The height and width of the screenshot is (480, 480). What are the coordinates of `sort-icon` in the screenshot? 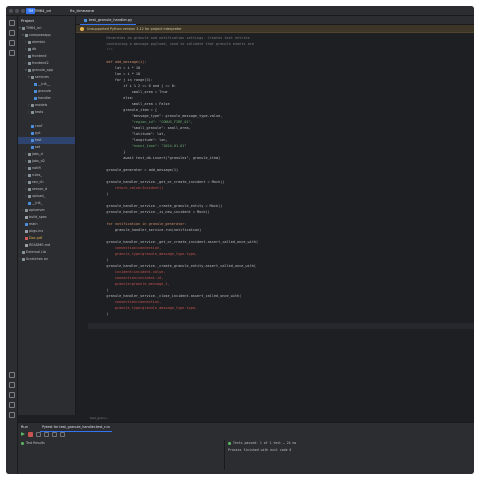 It's located at (54, 434).